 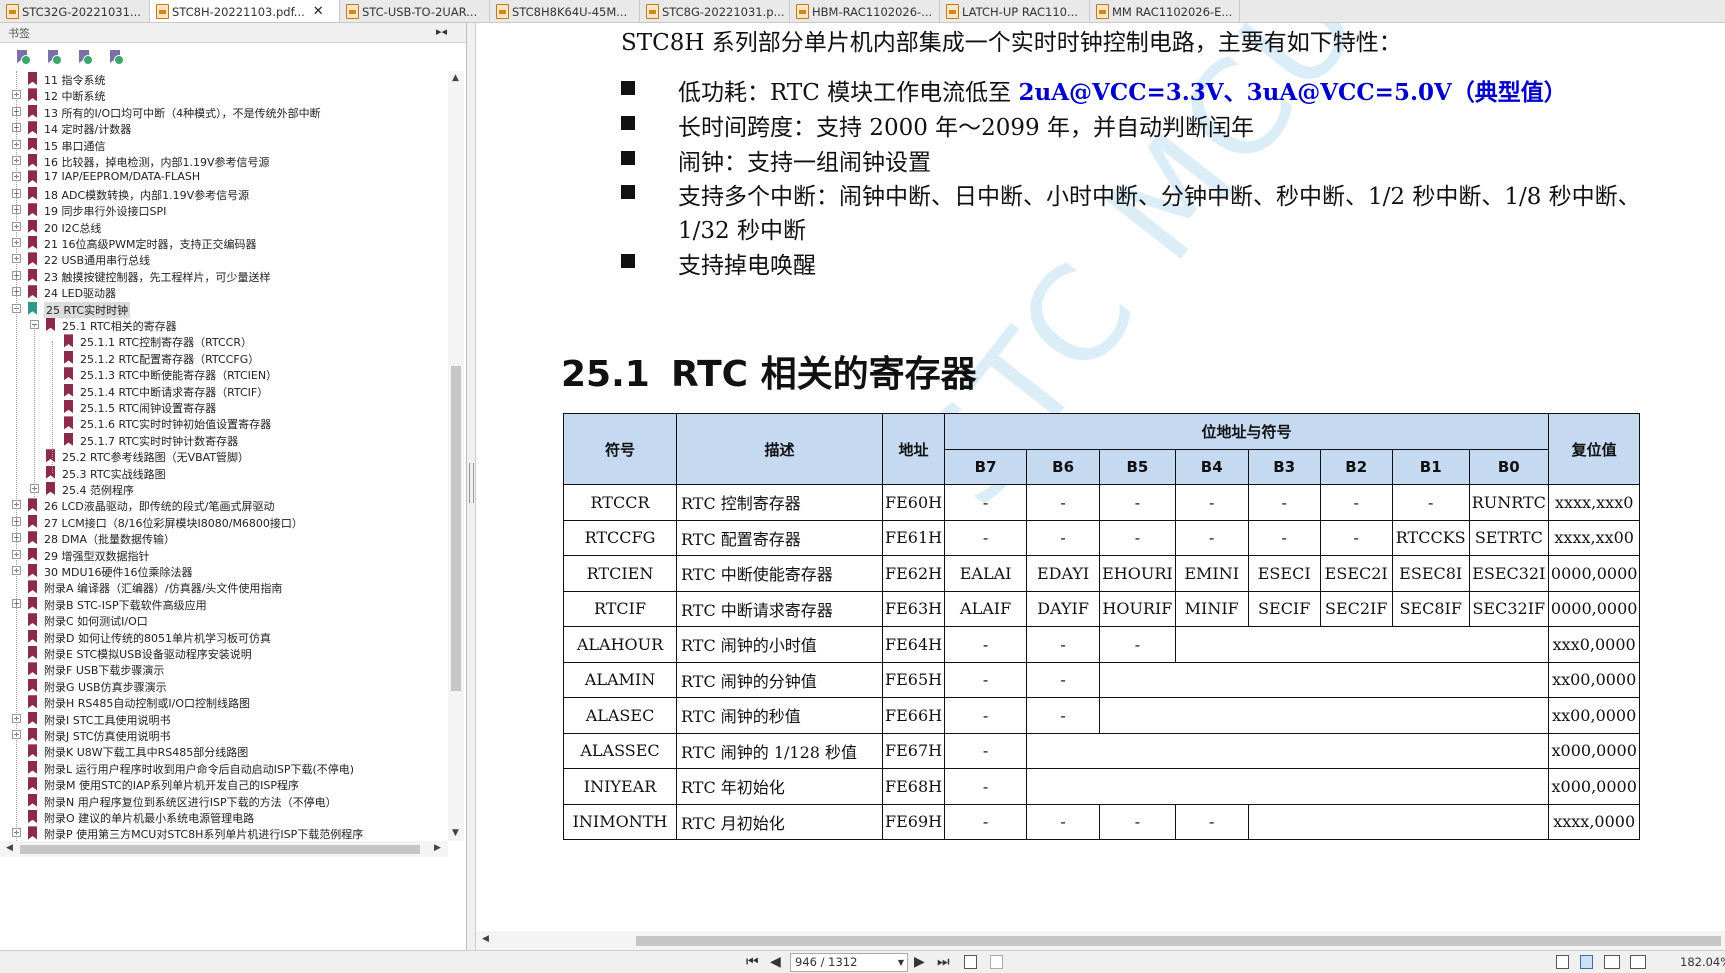 I want to click on bookmark-item: +28 DMA（批量数据传输）, so click(x=224, y=538).